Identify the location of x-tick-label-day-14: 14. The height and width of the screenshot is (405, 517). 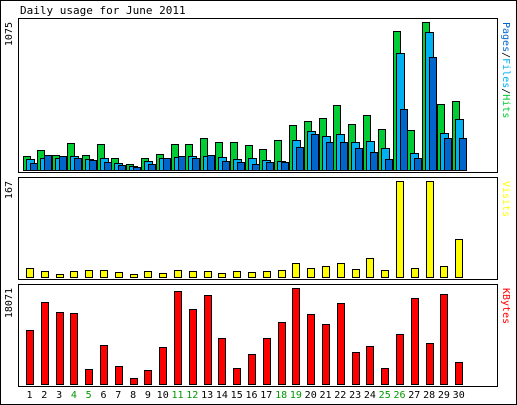
(222, 395).